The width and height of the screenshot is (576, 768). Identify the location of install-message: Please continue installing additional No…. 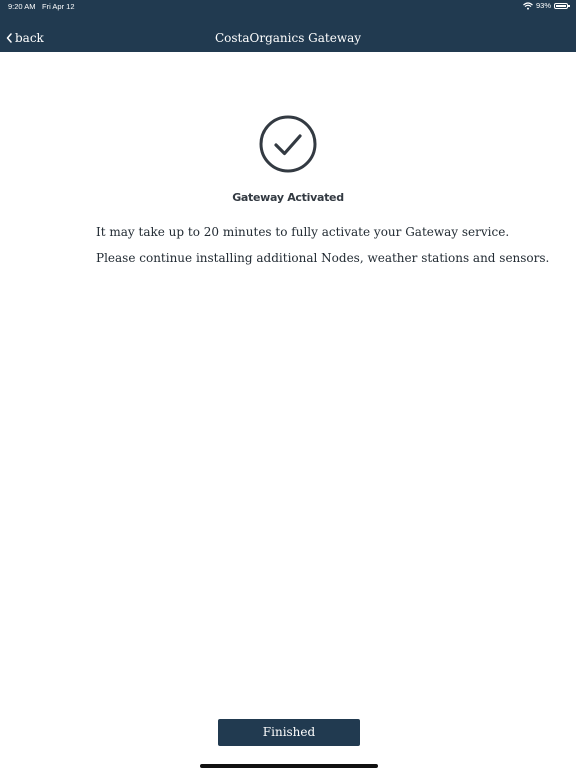
(323, 258).